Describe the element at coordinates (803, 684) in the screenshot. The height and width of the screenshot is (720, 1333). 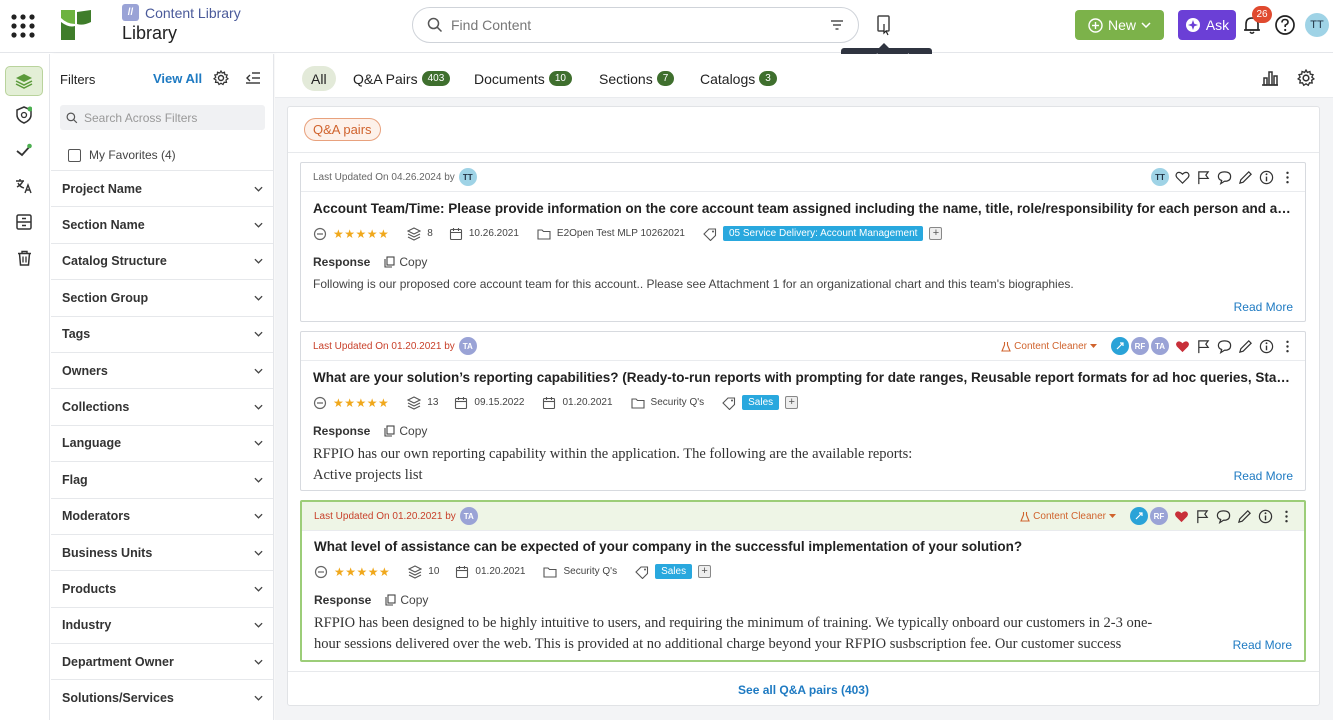
I see `see-all-qa-link: See all Q&A pairs (403)` at that location.